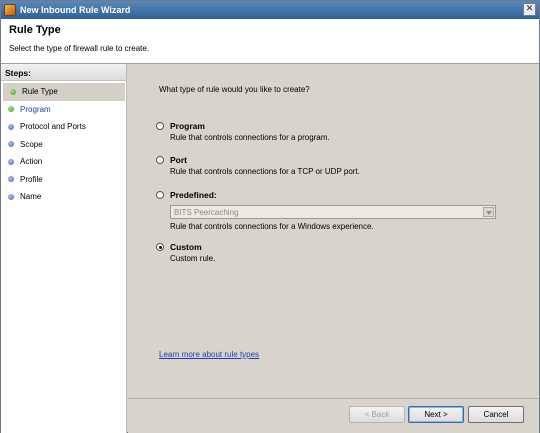 The height and width of the screenshot is (433, 540). Describe the element at coordinates (193, 195) in the screenshot. I see `option-predefined-label: Predefined:` at that location.